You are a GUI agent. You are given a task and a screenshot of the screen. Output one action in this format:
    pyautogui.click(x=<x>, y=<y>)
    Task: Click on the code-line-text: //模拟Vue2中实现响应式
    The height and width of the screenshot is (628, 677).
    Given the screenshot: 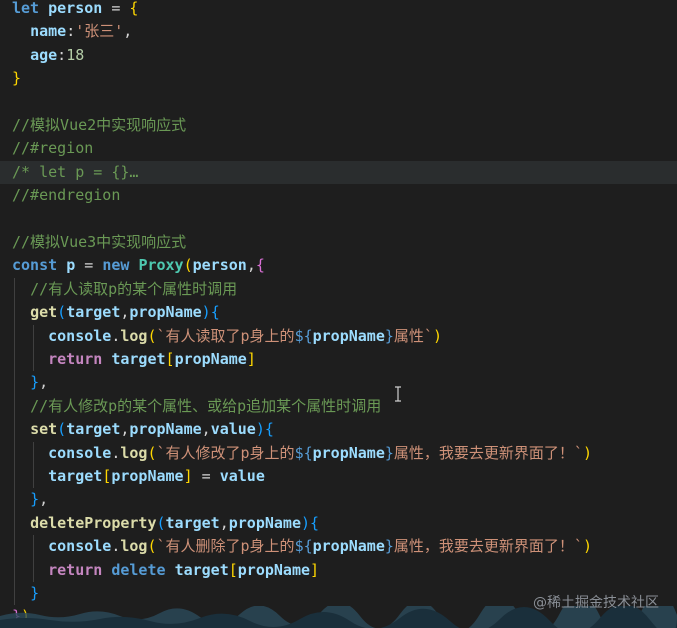 What is the action you would take?
    pyautogui.click(x=99, y=125)
    